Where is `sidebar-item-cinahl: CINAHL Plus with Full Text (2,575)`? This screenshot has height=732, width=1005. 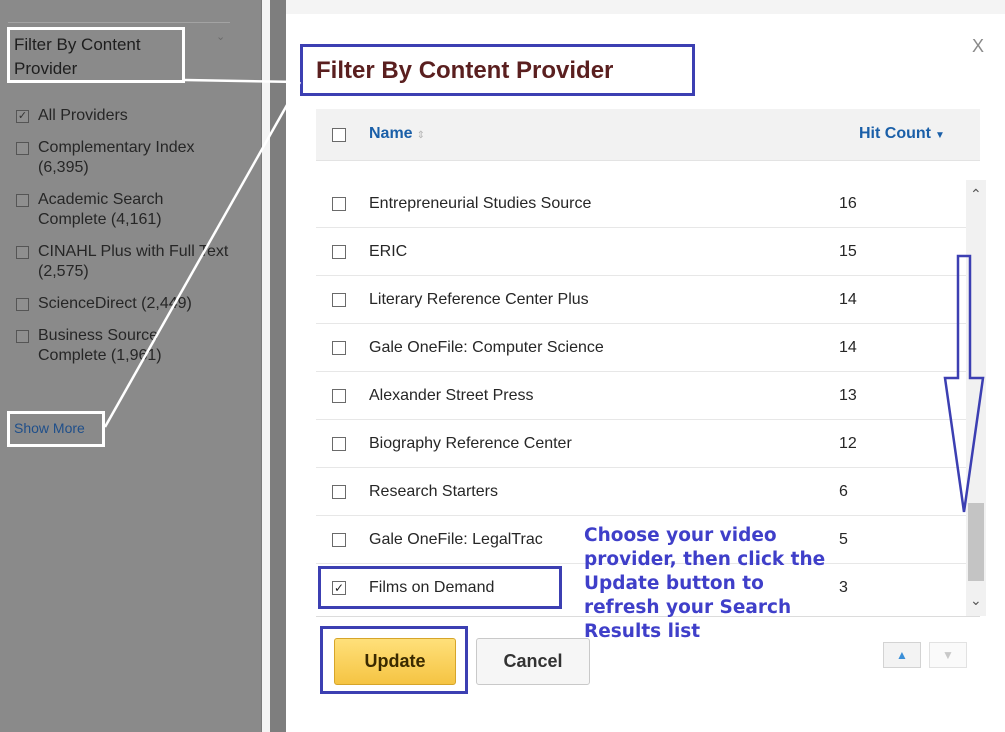 sidebar-item-cinahl: CINAHL Plus with Full Text (2,575) is located at coordinates (133, 262).